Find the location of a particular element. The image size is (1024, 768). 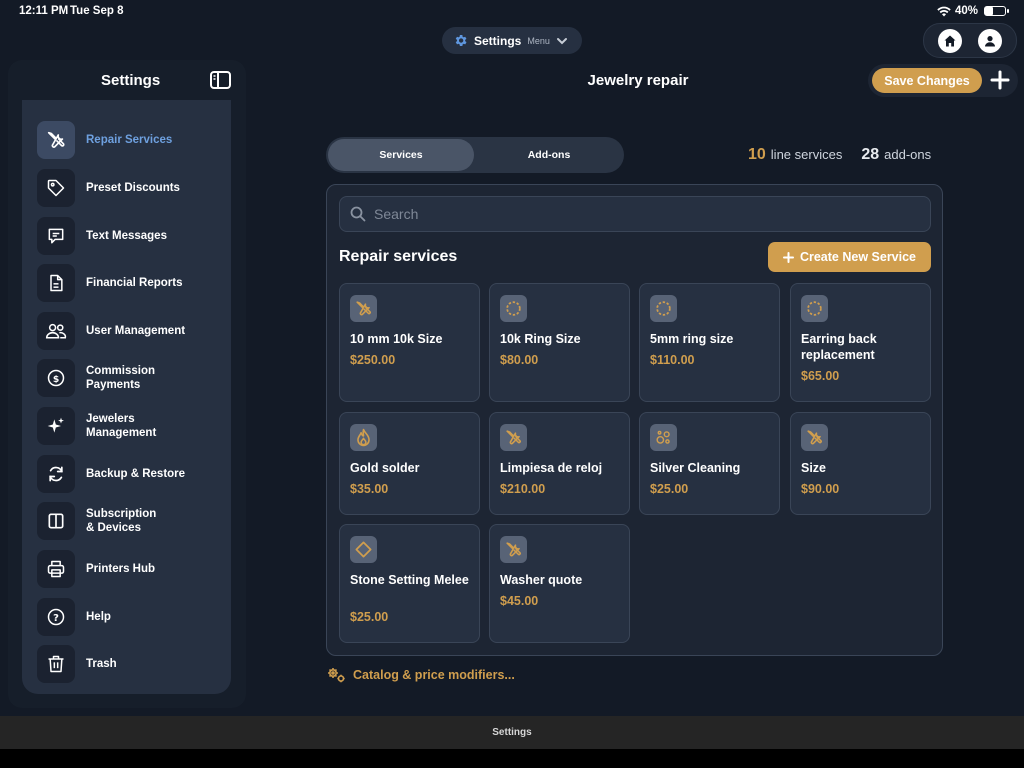

service-card: Size $90.00 is located at coordinates (860, 463).